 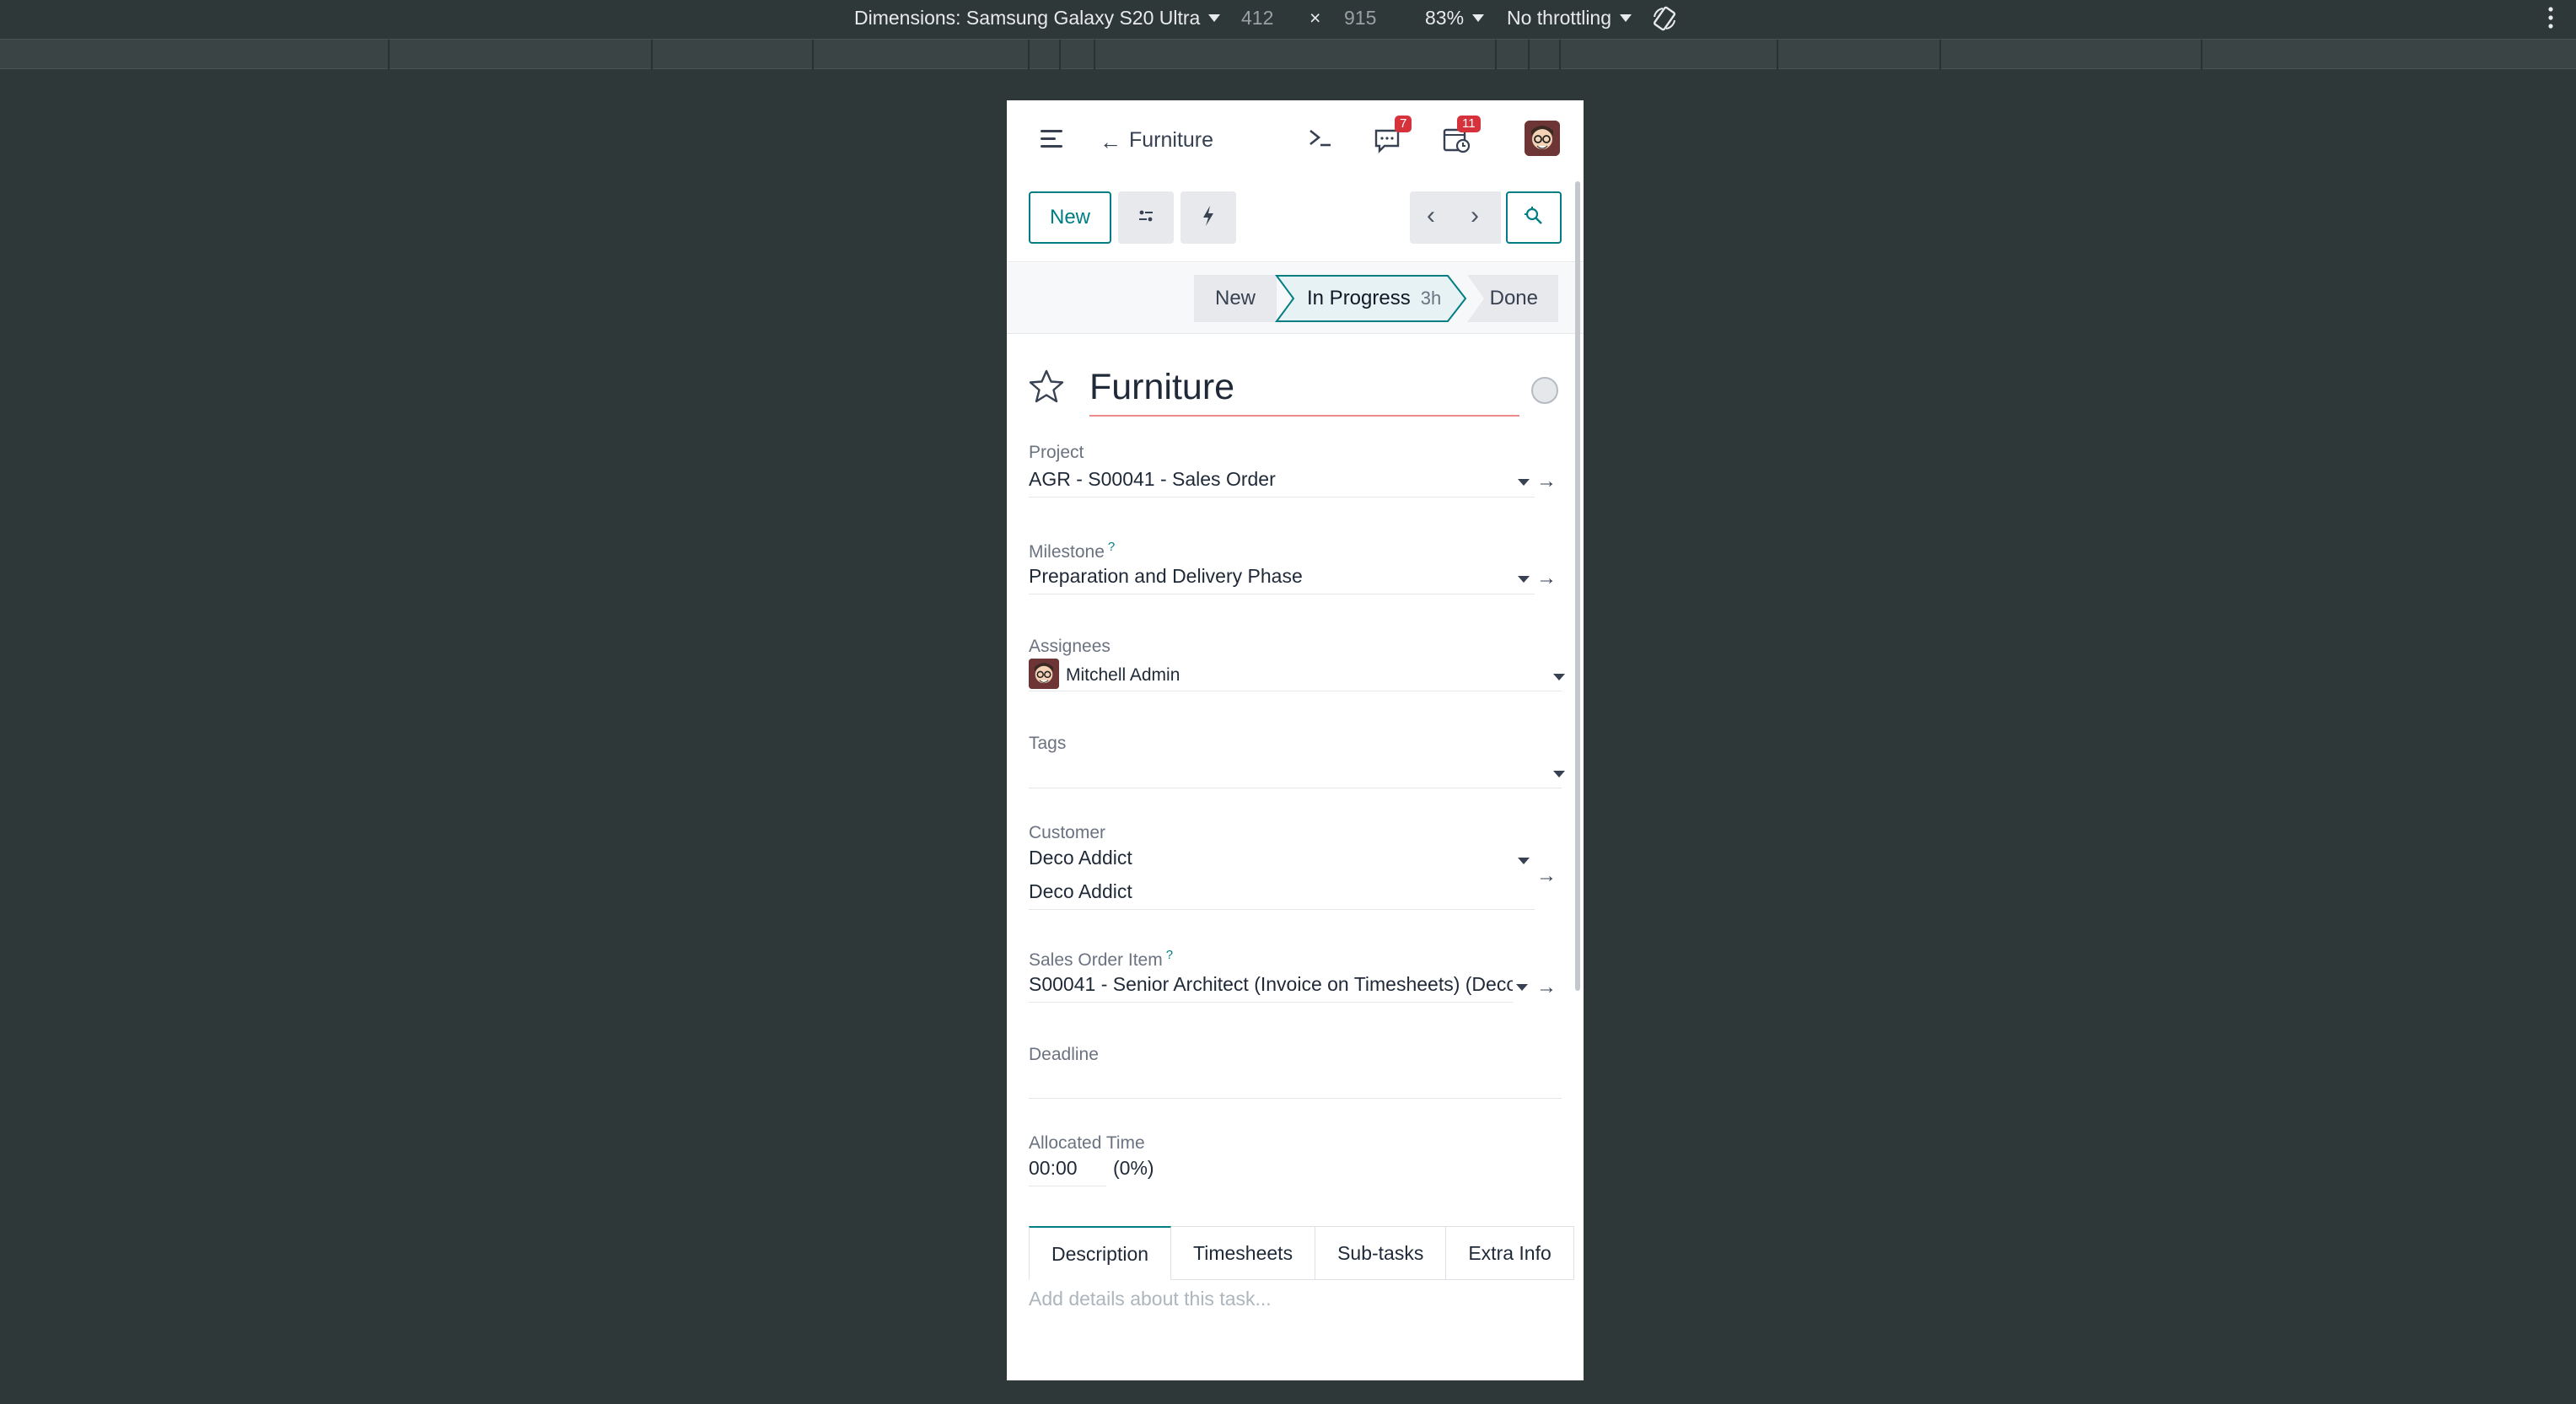 I want to click on assignee-avatar, so click(x=1044, y=673).